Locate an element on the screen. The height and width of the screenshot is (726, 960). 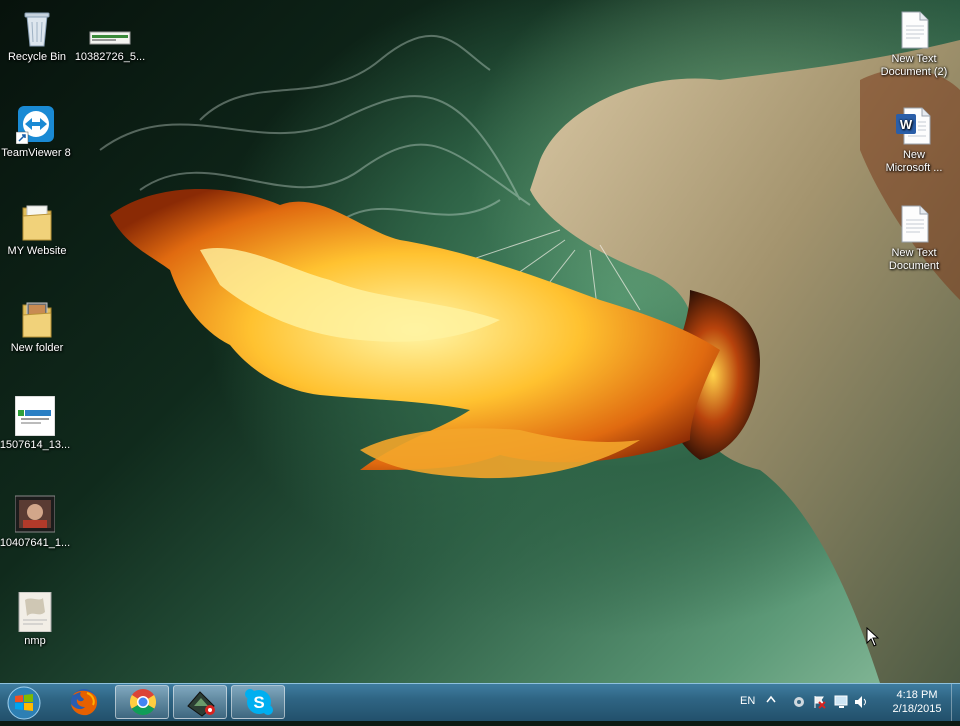
desktop-icon-label: MY Website is located at coordinates (37, 251).